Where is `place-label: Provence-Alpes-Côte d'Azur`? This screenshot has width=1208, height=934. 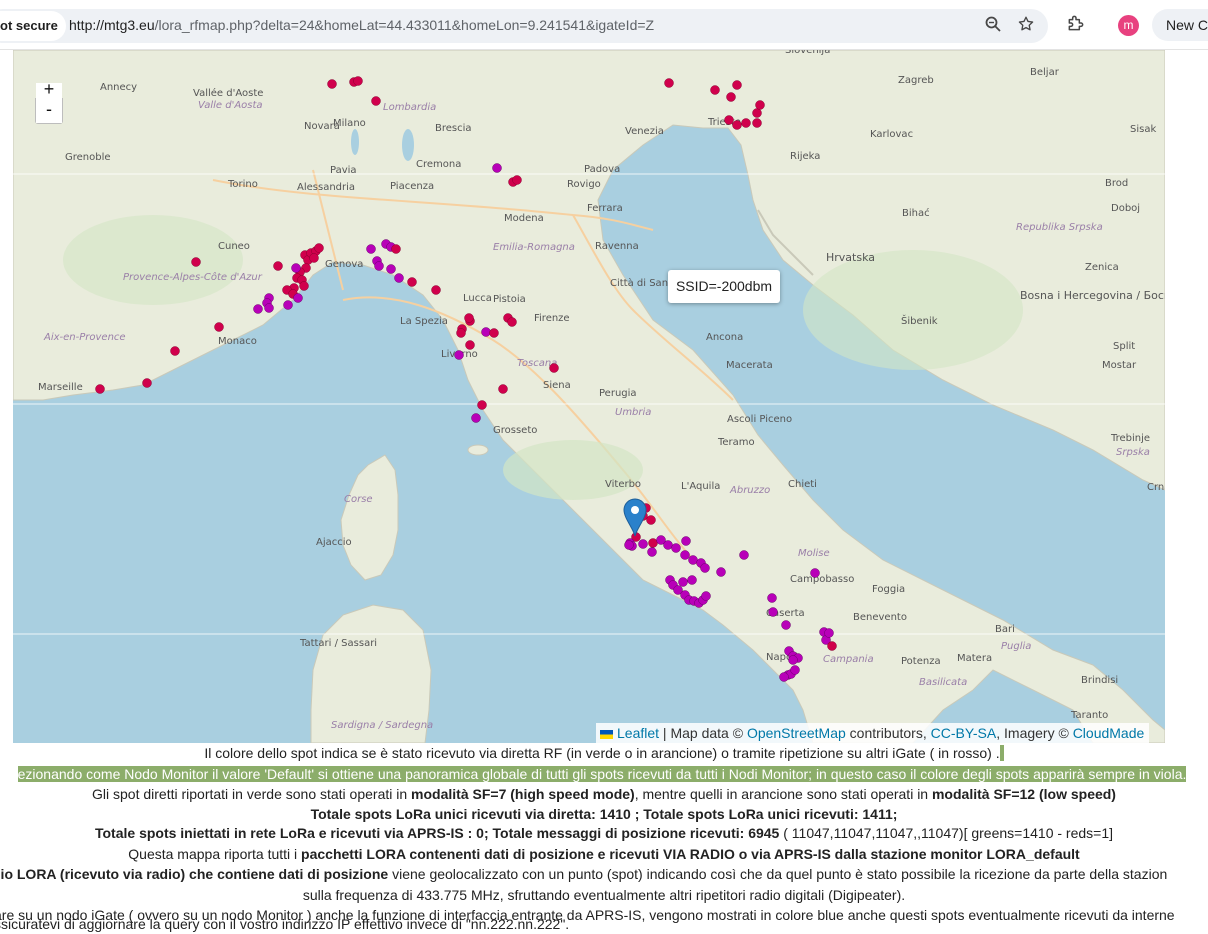
place-label: Provence-Alpes-Côte d'Azur is located at coordinates (193, 277).